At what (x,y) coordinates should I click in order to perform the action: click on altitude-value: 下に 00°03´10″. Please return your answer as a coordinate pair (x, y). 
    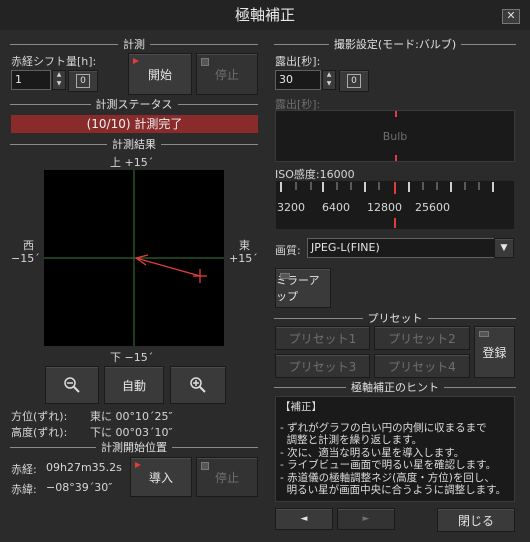
    Looking at the image, I should click on (131, 432).